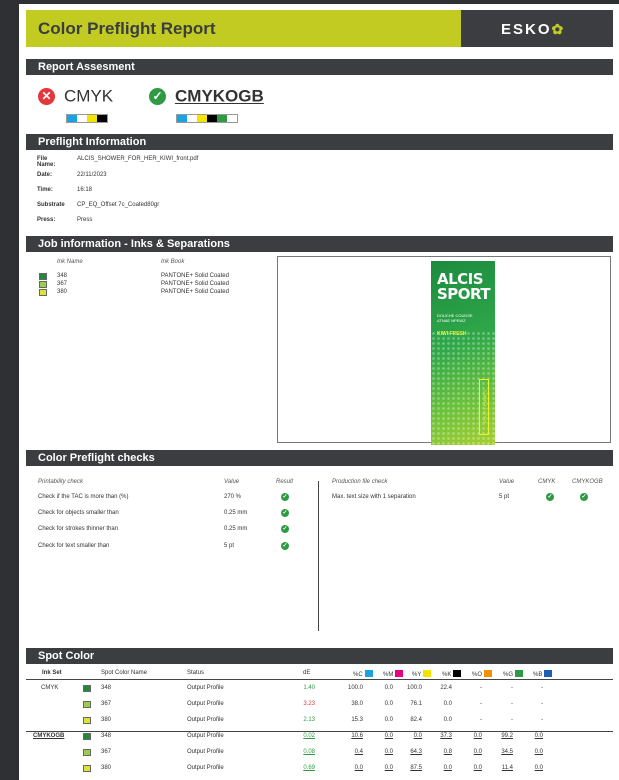  Describe the element at coordinates (363, 674) in the screenshot. I see `col-c: %C` at that location.